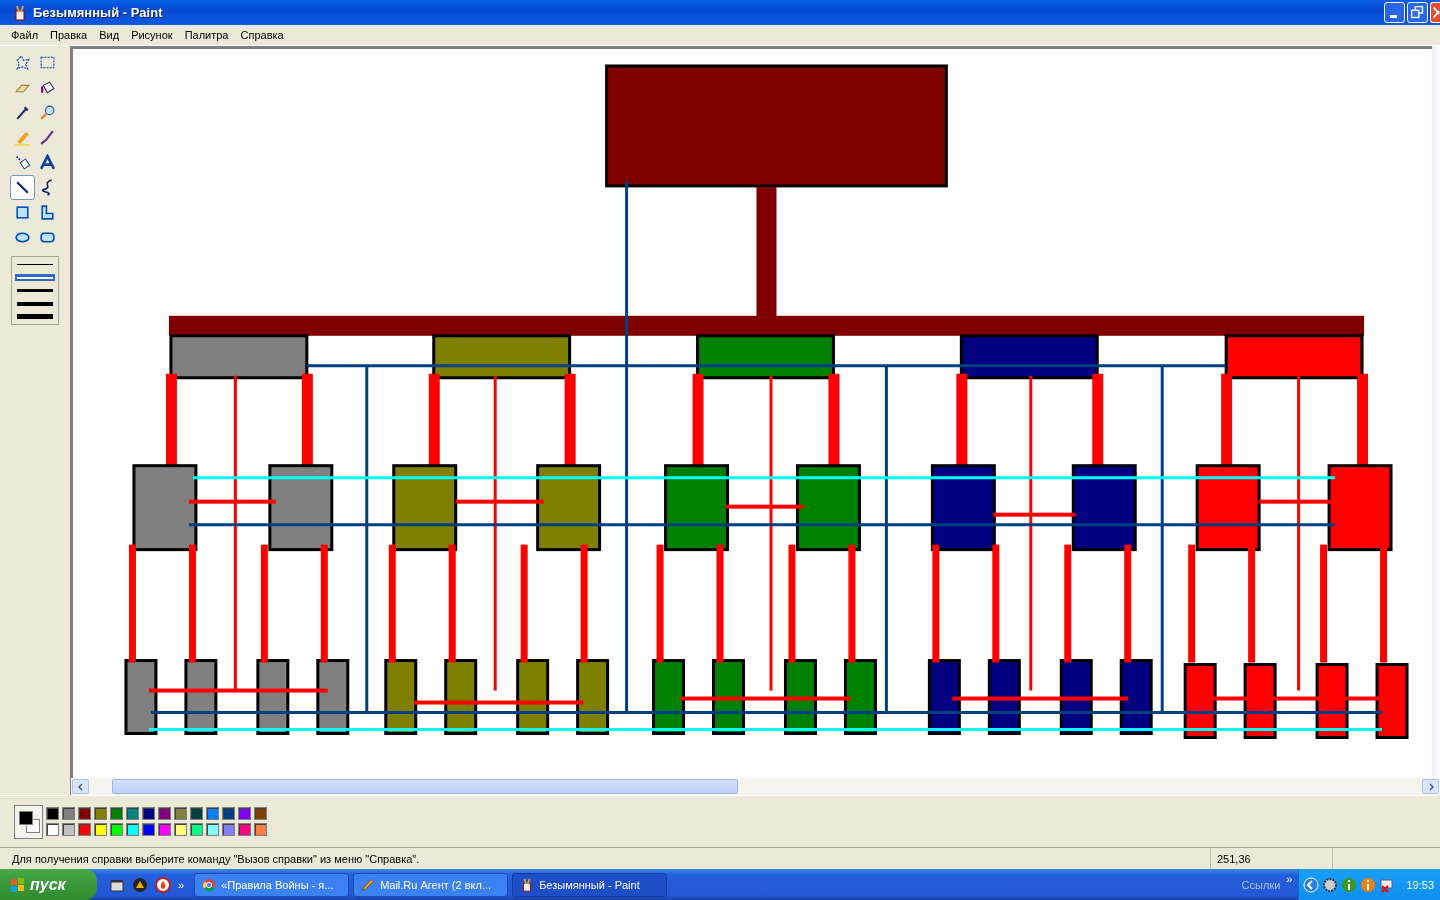 This screenshot has width=1440, height=900. I want to click on fire-icon, so click(163, 884).